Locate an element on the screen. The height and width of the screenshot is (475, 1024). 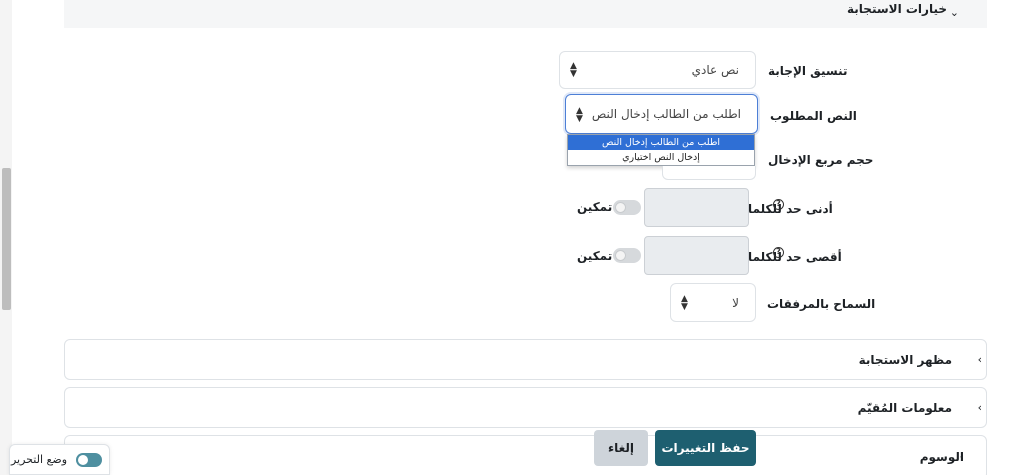
response-options-header: ⌄ خيارات الاستجابة is located at coordinates (525, 14).